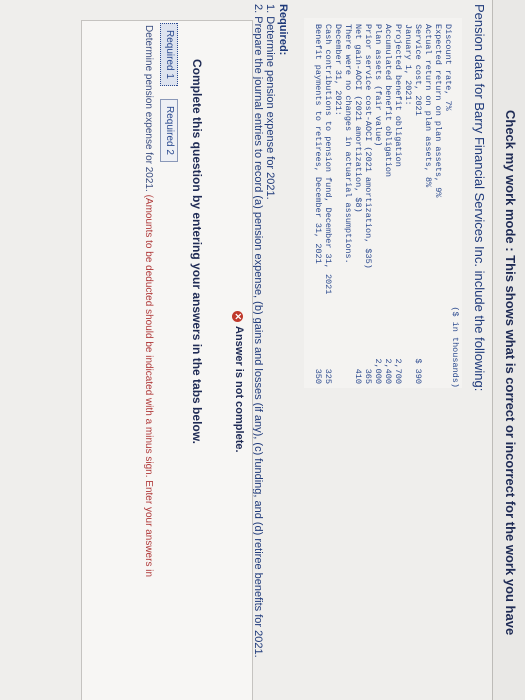 Image resolution: width=525 pixels, height=700 pixels. Describe the element at coordinates (283, 30) in the screenshot. I see `required-title: Required:` at that location.